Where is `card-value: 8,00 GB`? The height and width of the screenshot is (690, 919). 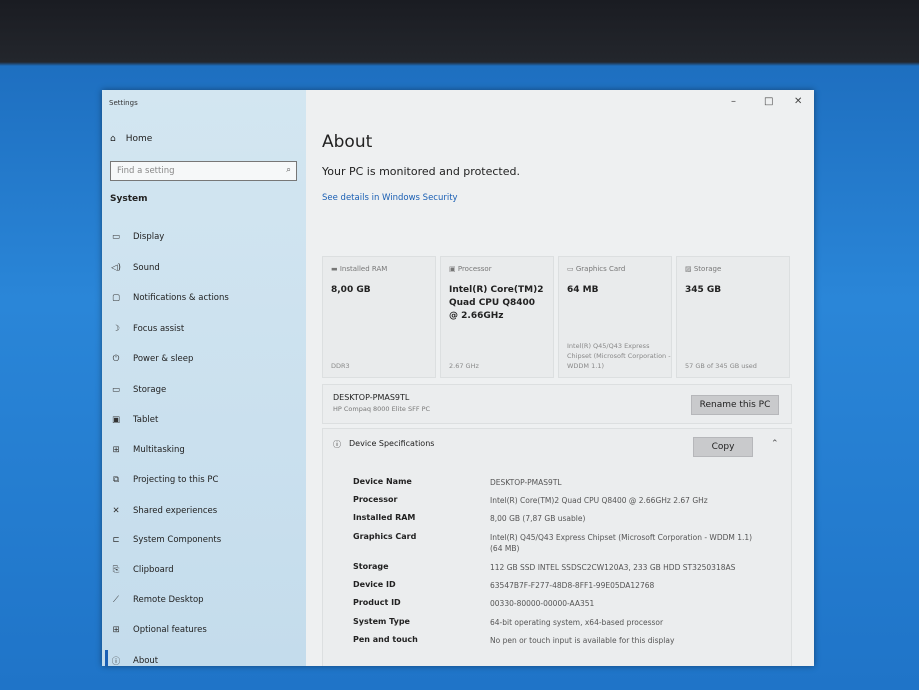 card-value: 8,00 GB is located at coordinates (351, 290).